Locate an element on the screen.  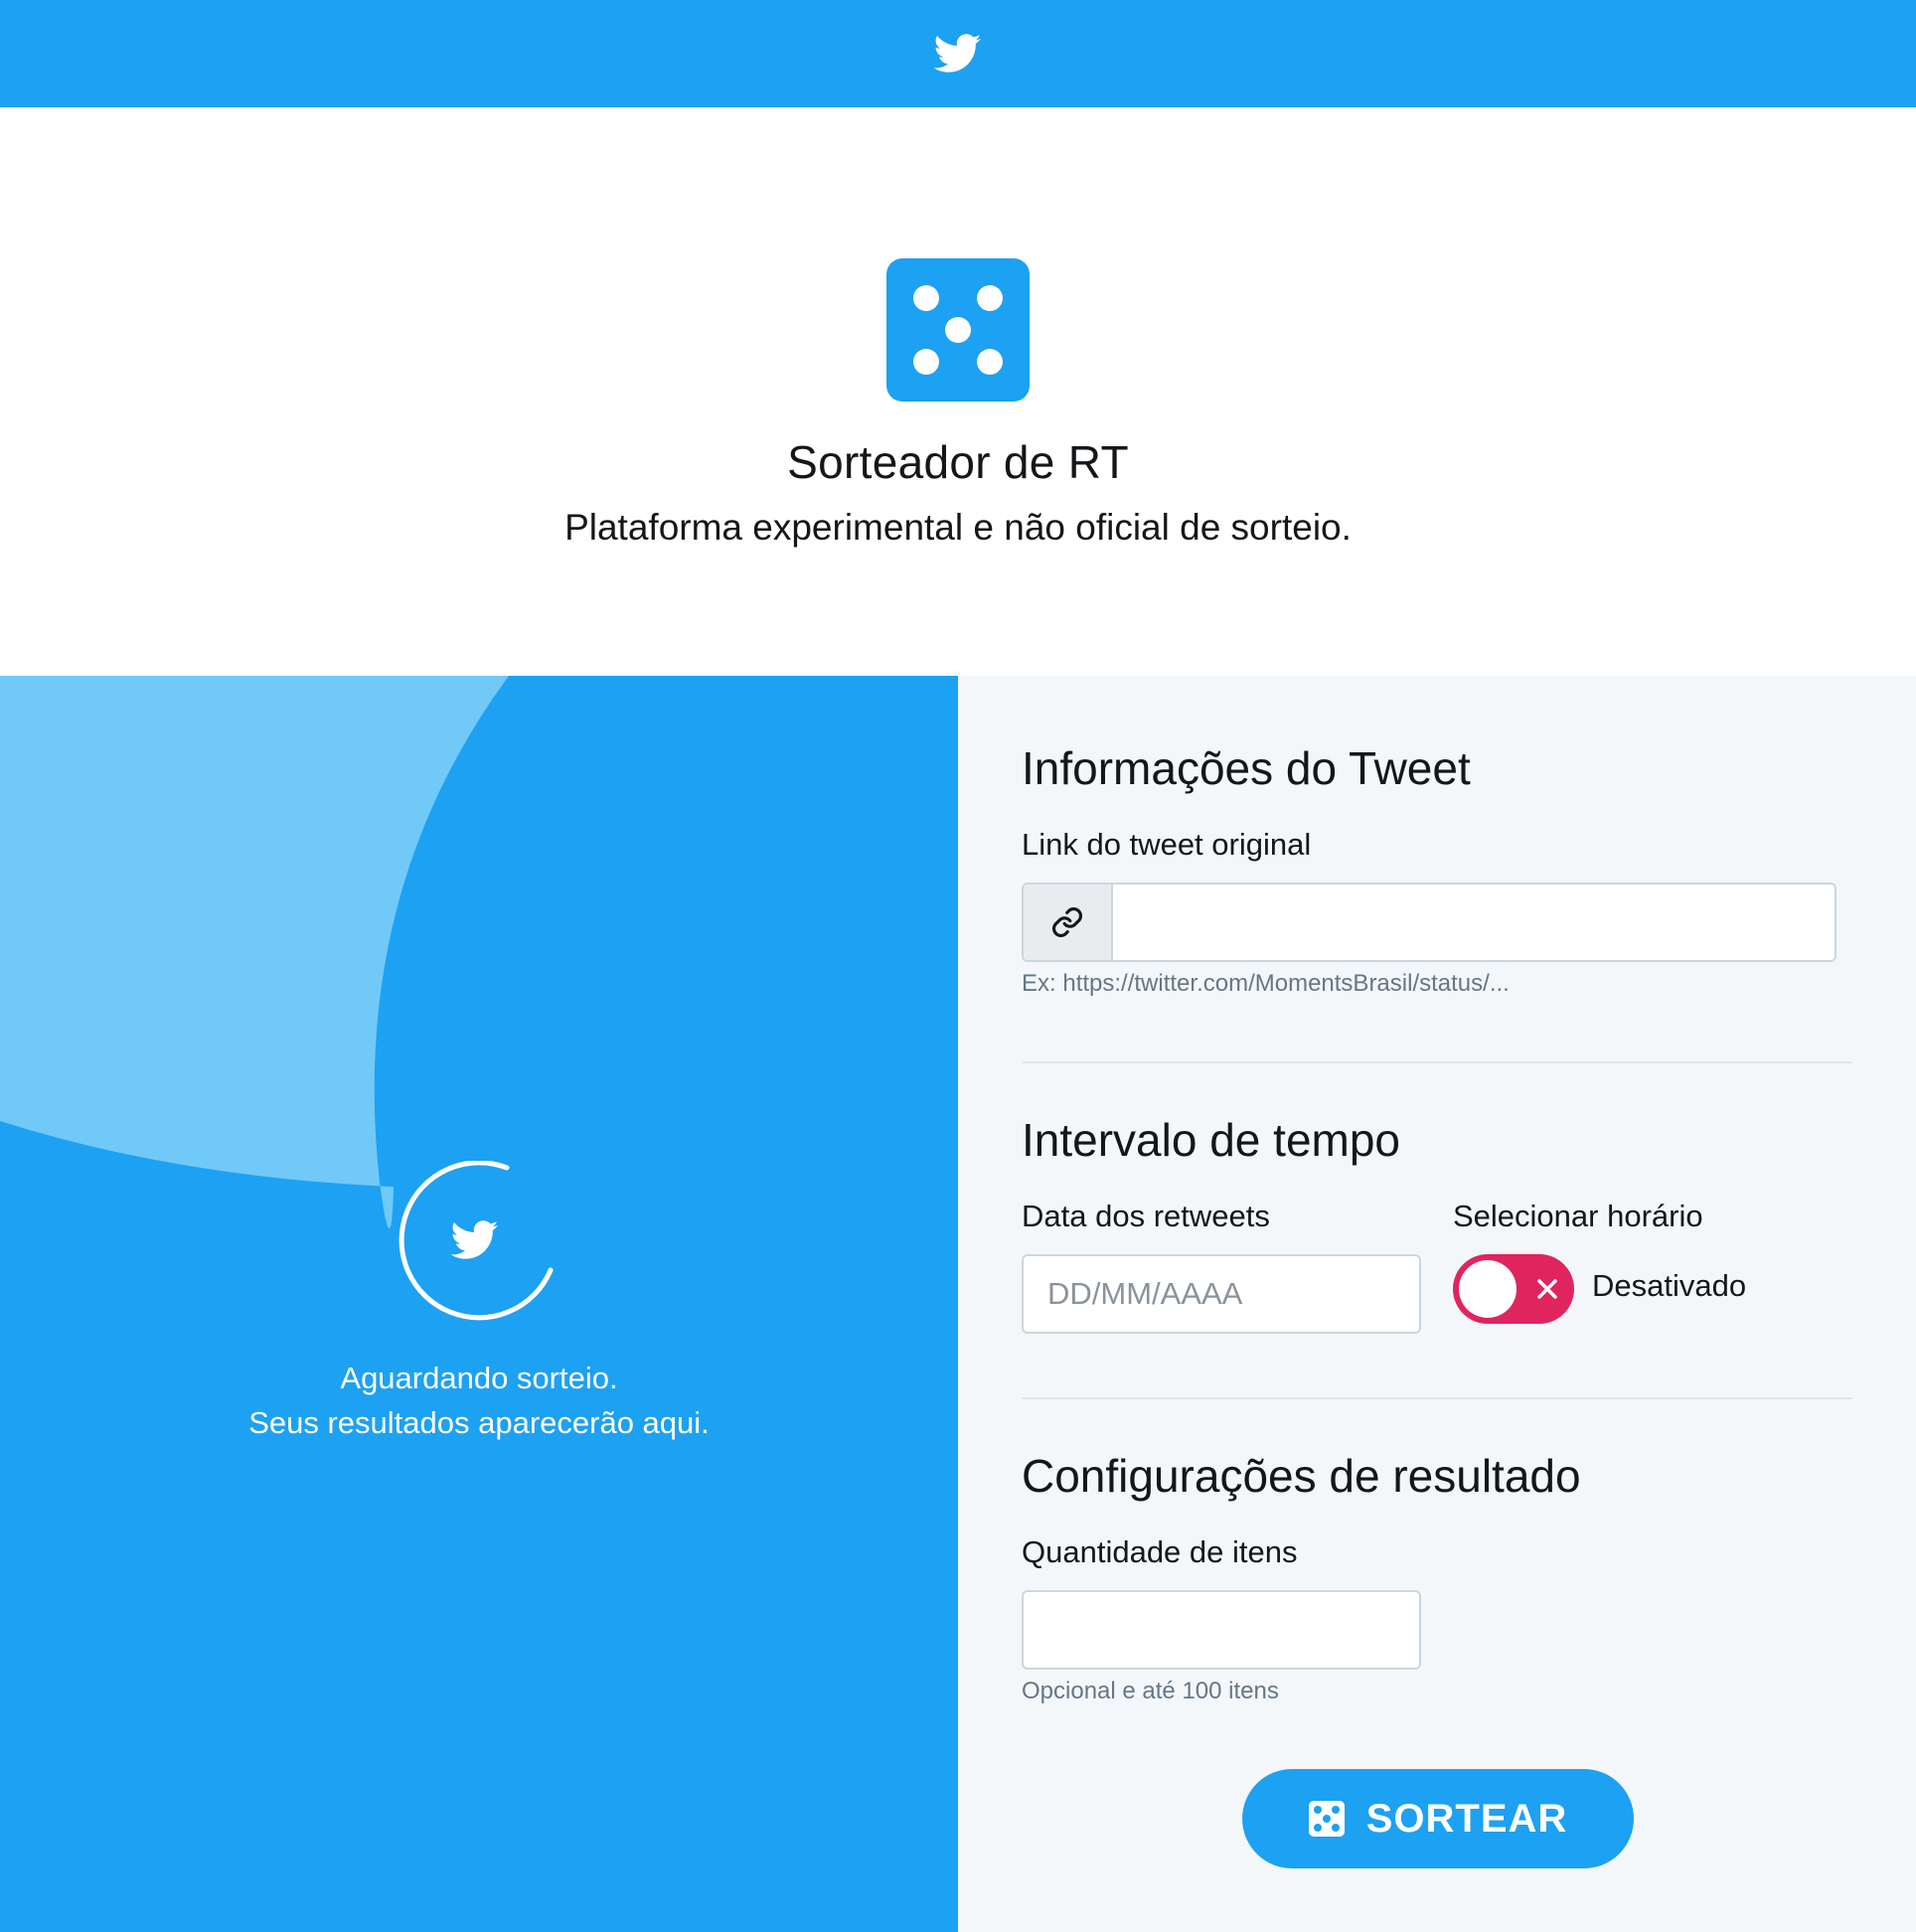
waiting-message-line-2: Seus resultados aparecerão aqui. is located at coordinates (479, 1422).